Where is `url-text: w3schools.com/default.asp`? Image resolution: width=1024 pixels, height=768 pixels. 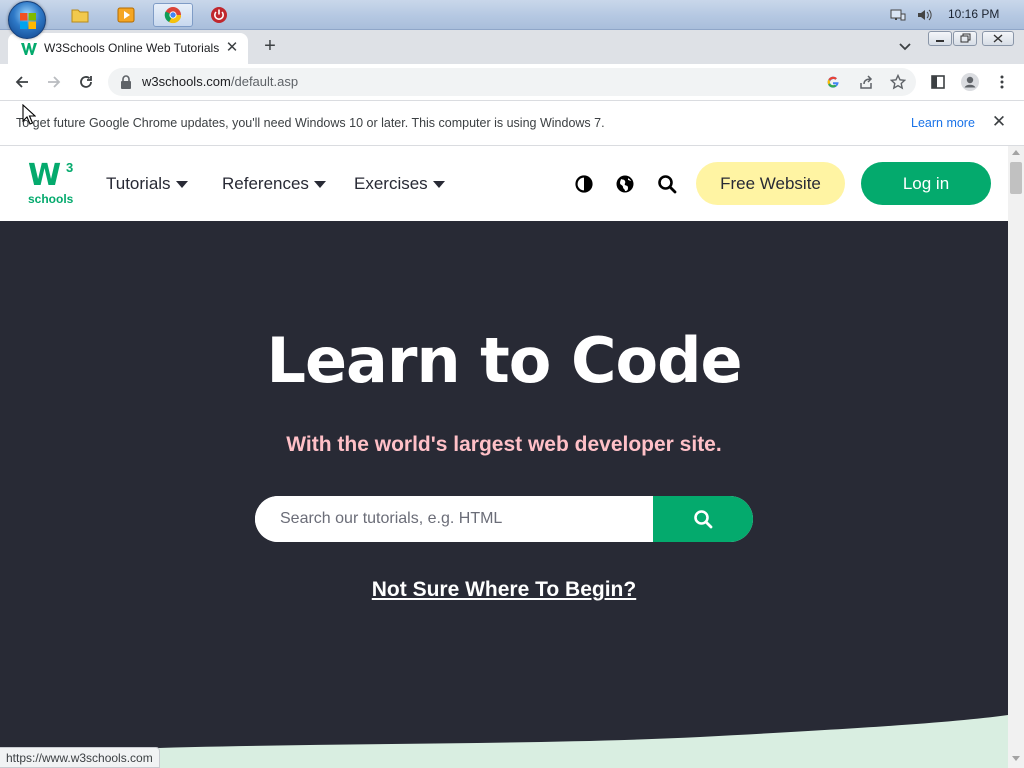 url-text: w3schools.com/default.asp is located at coordinates (220, 81).